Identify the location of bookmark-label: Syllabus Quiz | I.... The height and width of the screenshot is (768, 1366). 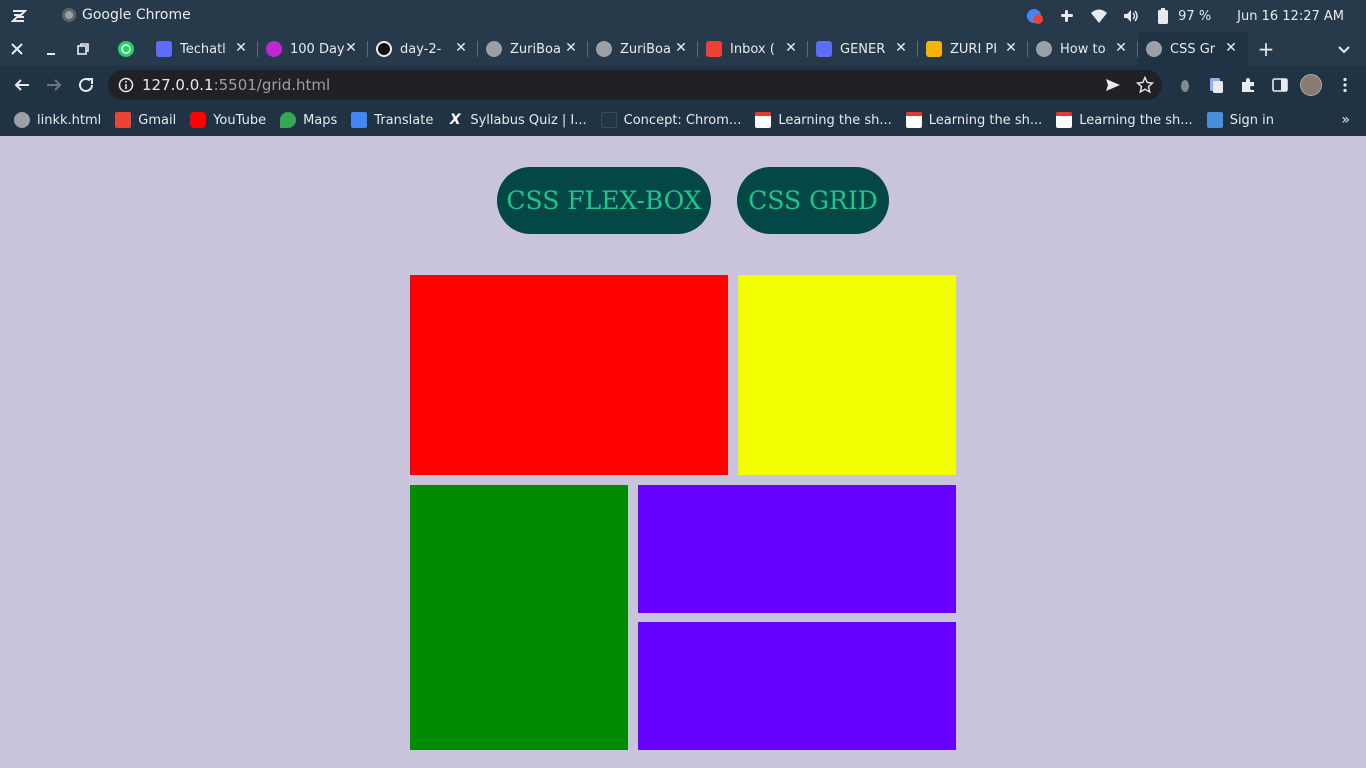
(528, 120).